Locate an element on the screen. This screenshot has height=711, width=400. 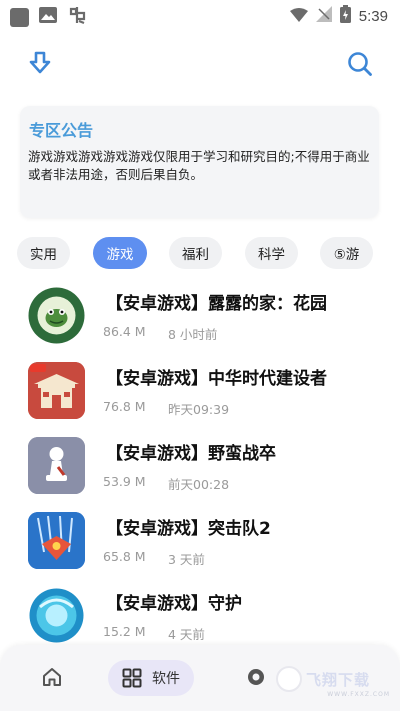
app-title: 【安卓游戏】露露的家：花园 is located at coordinates (216, 304).